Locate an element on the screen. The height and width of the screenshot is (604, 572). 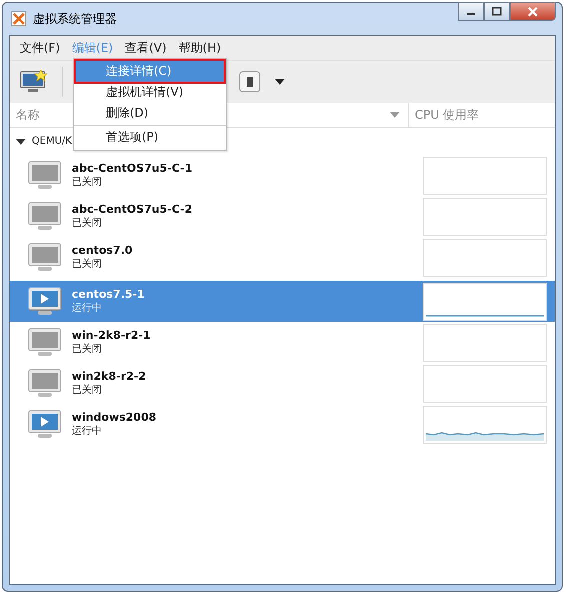
vm-row: abc-CentOS7u5-C-2 已关闭 is located at coordinates (282, 216).